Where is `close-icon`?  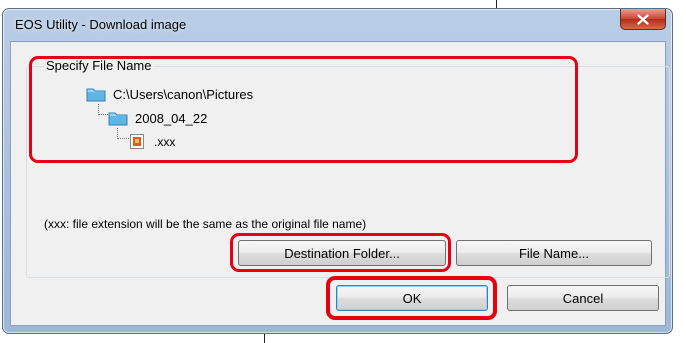 close-icon is located at coordinates (643, 19).